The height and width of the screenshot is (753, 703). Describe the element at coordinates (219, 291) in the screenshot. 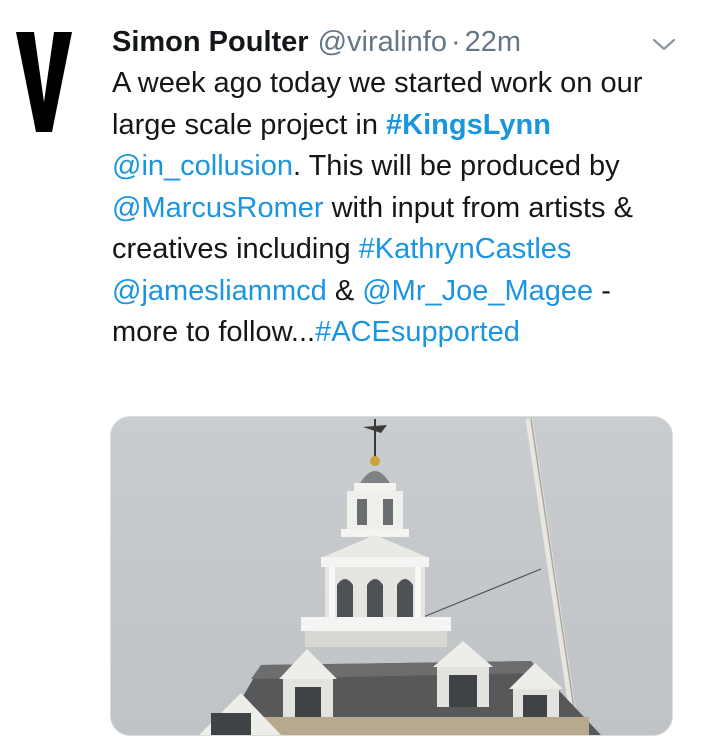

I see `mention-jamesliammcd: @jamesliammcd` at that location.